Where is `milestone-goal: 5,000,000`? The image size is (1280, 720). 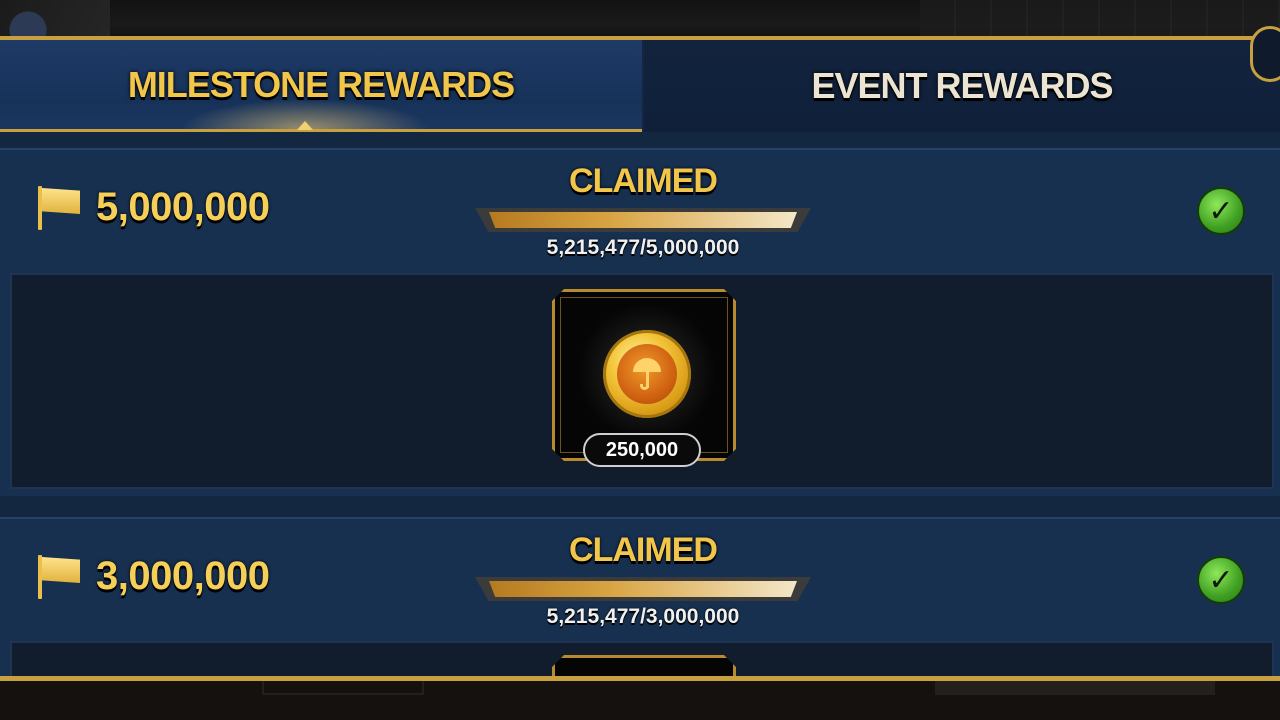 milestone-goal: 5,000,000 is located at coordinates (153, 207).